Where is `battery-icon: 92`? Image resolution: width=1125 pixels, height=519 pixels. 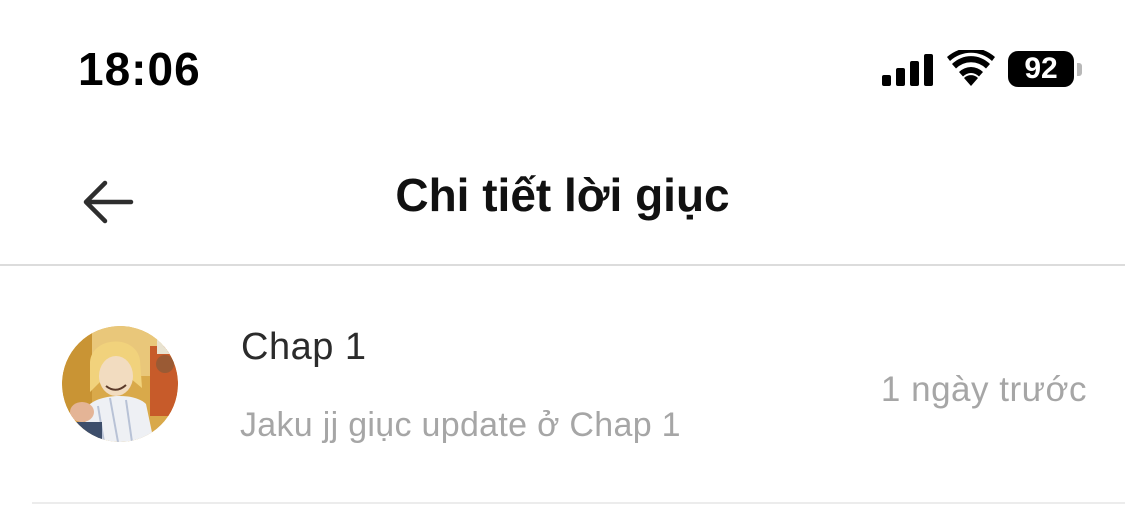 battery-icon: 92 is located at coordinates (1046, 69).